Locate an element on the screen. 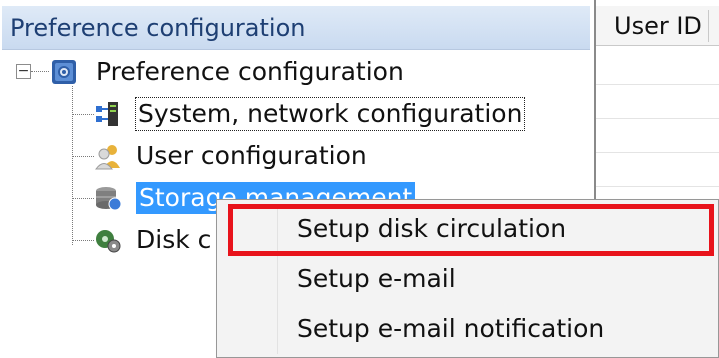  tree-node-user-configuration: User configuration is located at coordinates (251, 156).